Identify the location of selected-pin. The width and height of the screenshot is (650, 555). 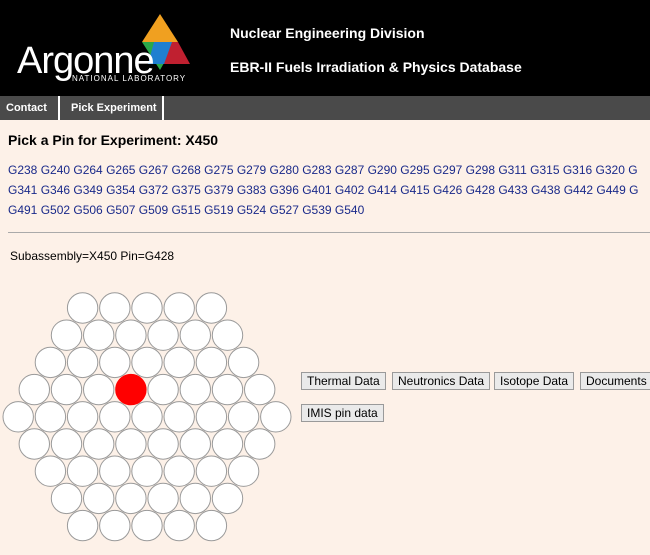
(131, 389).